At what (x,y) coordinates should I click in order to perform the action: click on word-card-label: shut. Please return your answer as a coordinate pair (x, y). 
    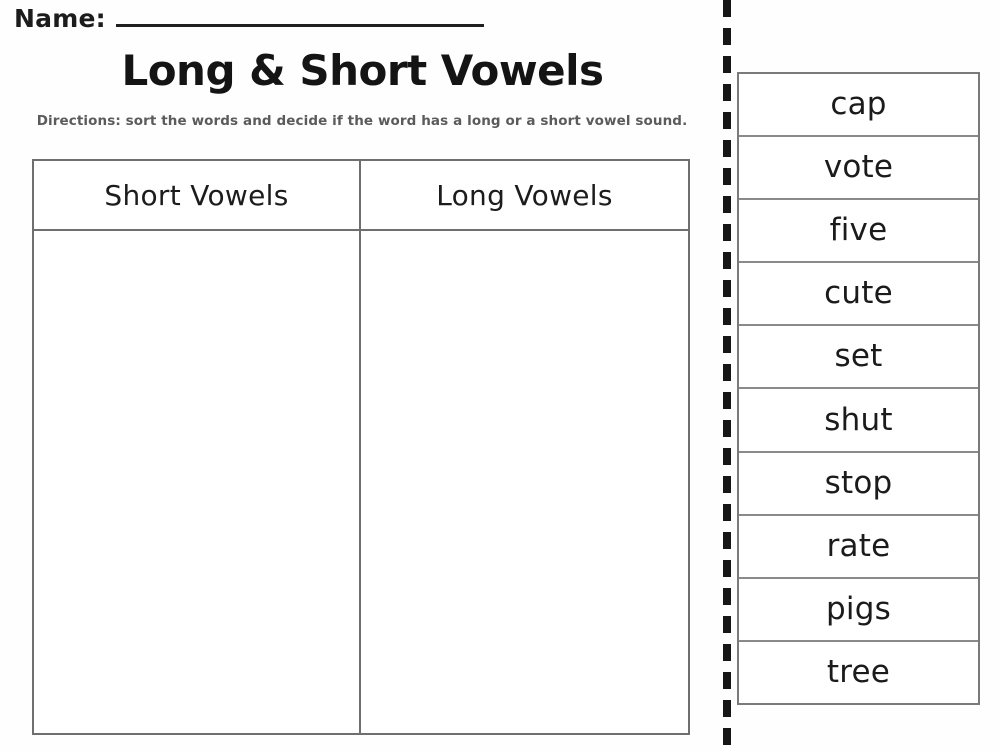
    Looking at the image, I should click on (858, 419).